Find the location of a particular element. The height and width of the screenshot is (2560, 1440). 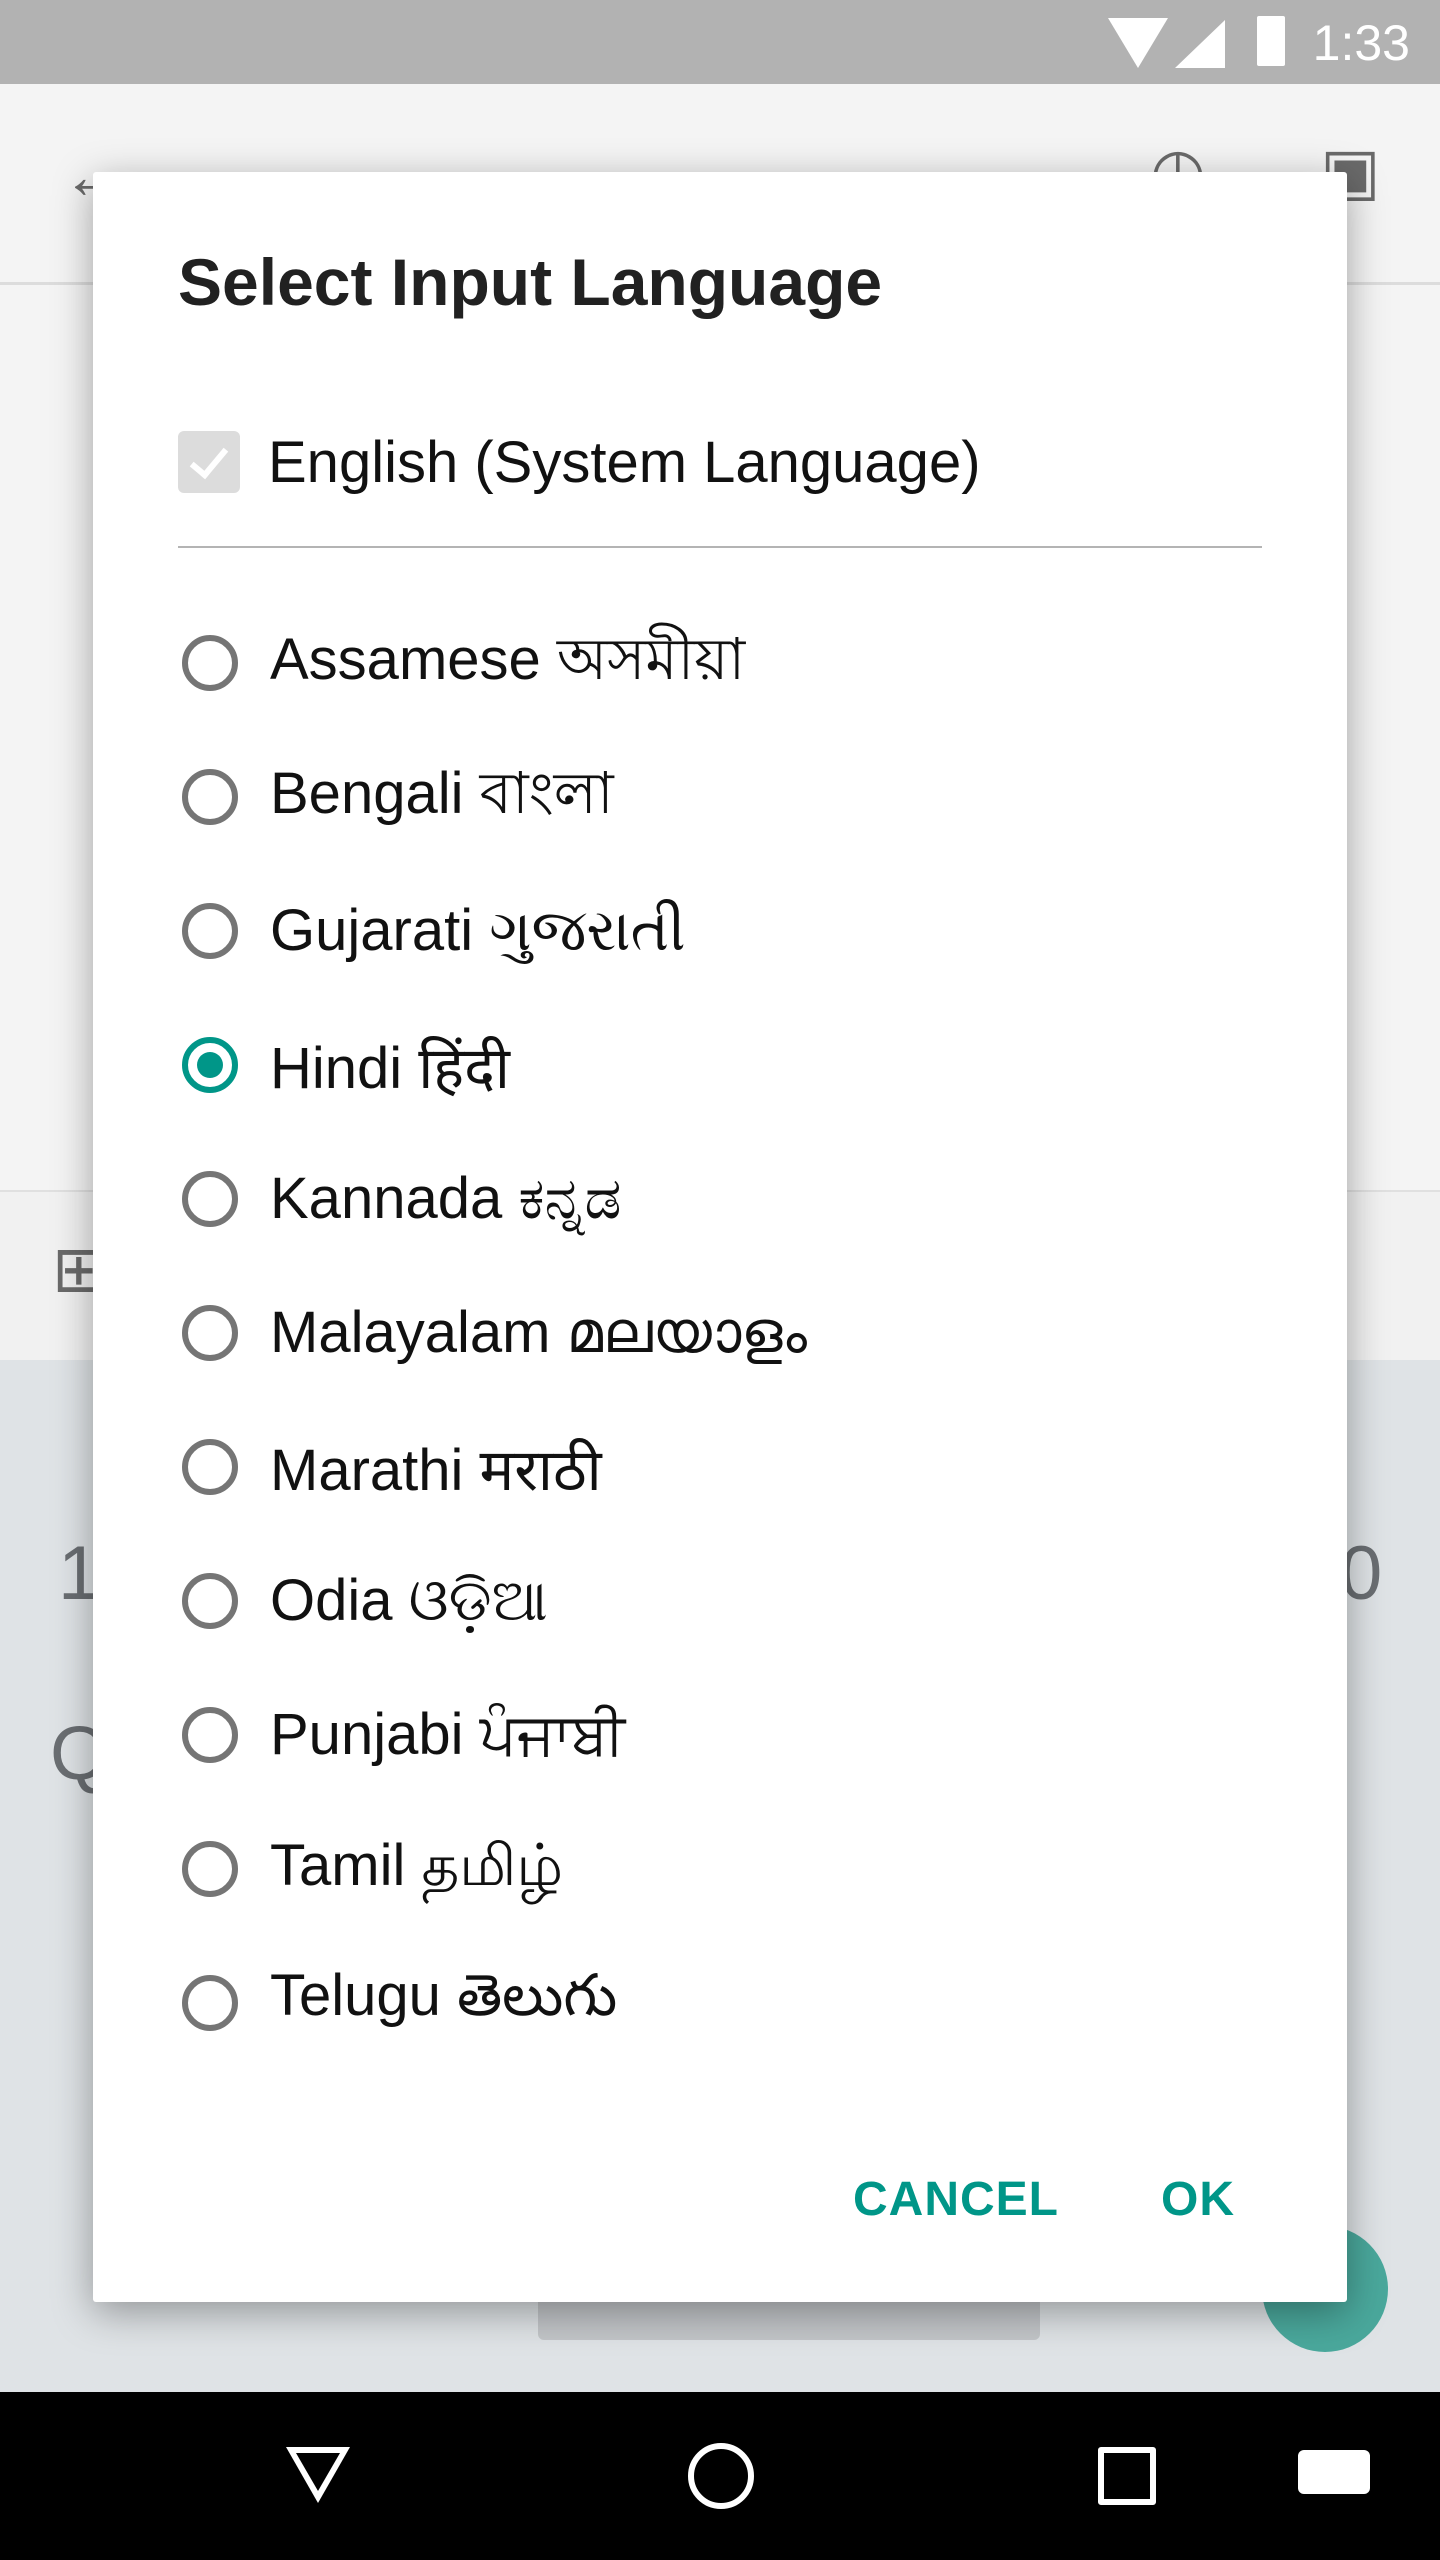

home-icon is located at coordinates (721, 2476).